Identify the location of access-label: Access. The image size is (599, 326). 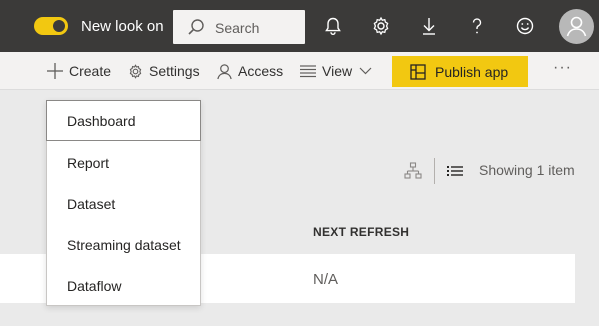
(261, 71).